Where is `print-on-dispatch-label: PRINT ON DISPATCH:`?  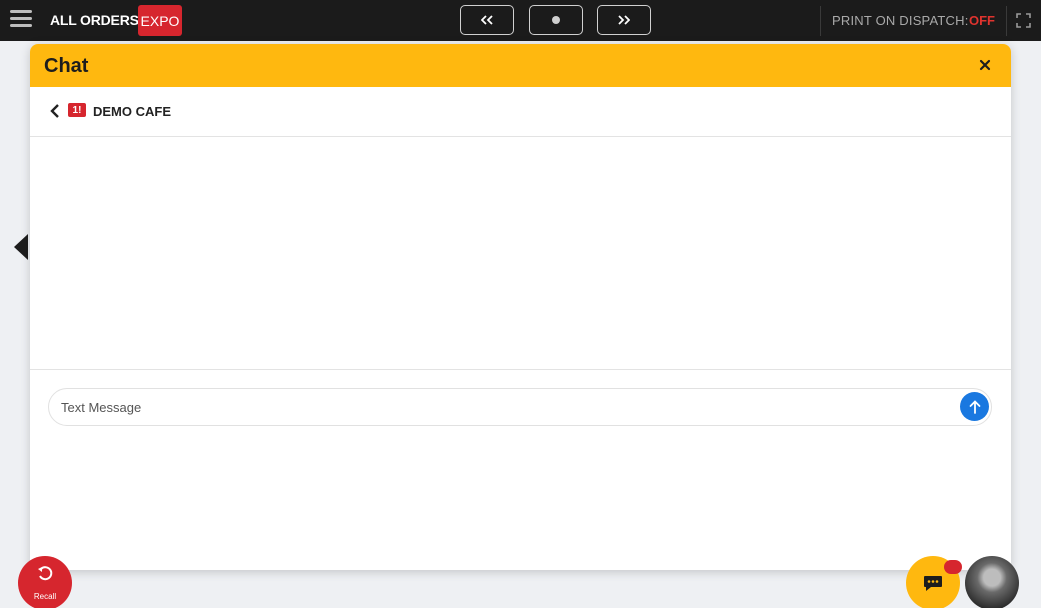
print-on-dispatch-label: PRINT ON DISPATCH: is located at coordinates (900, 20).